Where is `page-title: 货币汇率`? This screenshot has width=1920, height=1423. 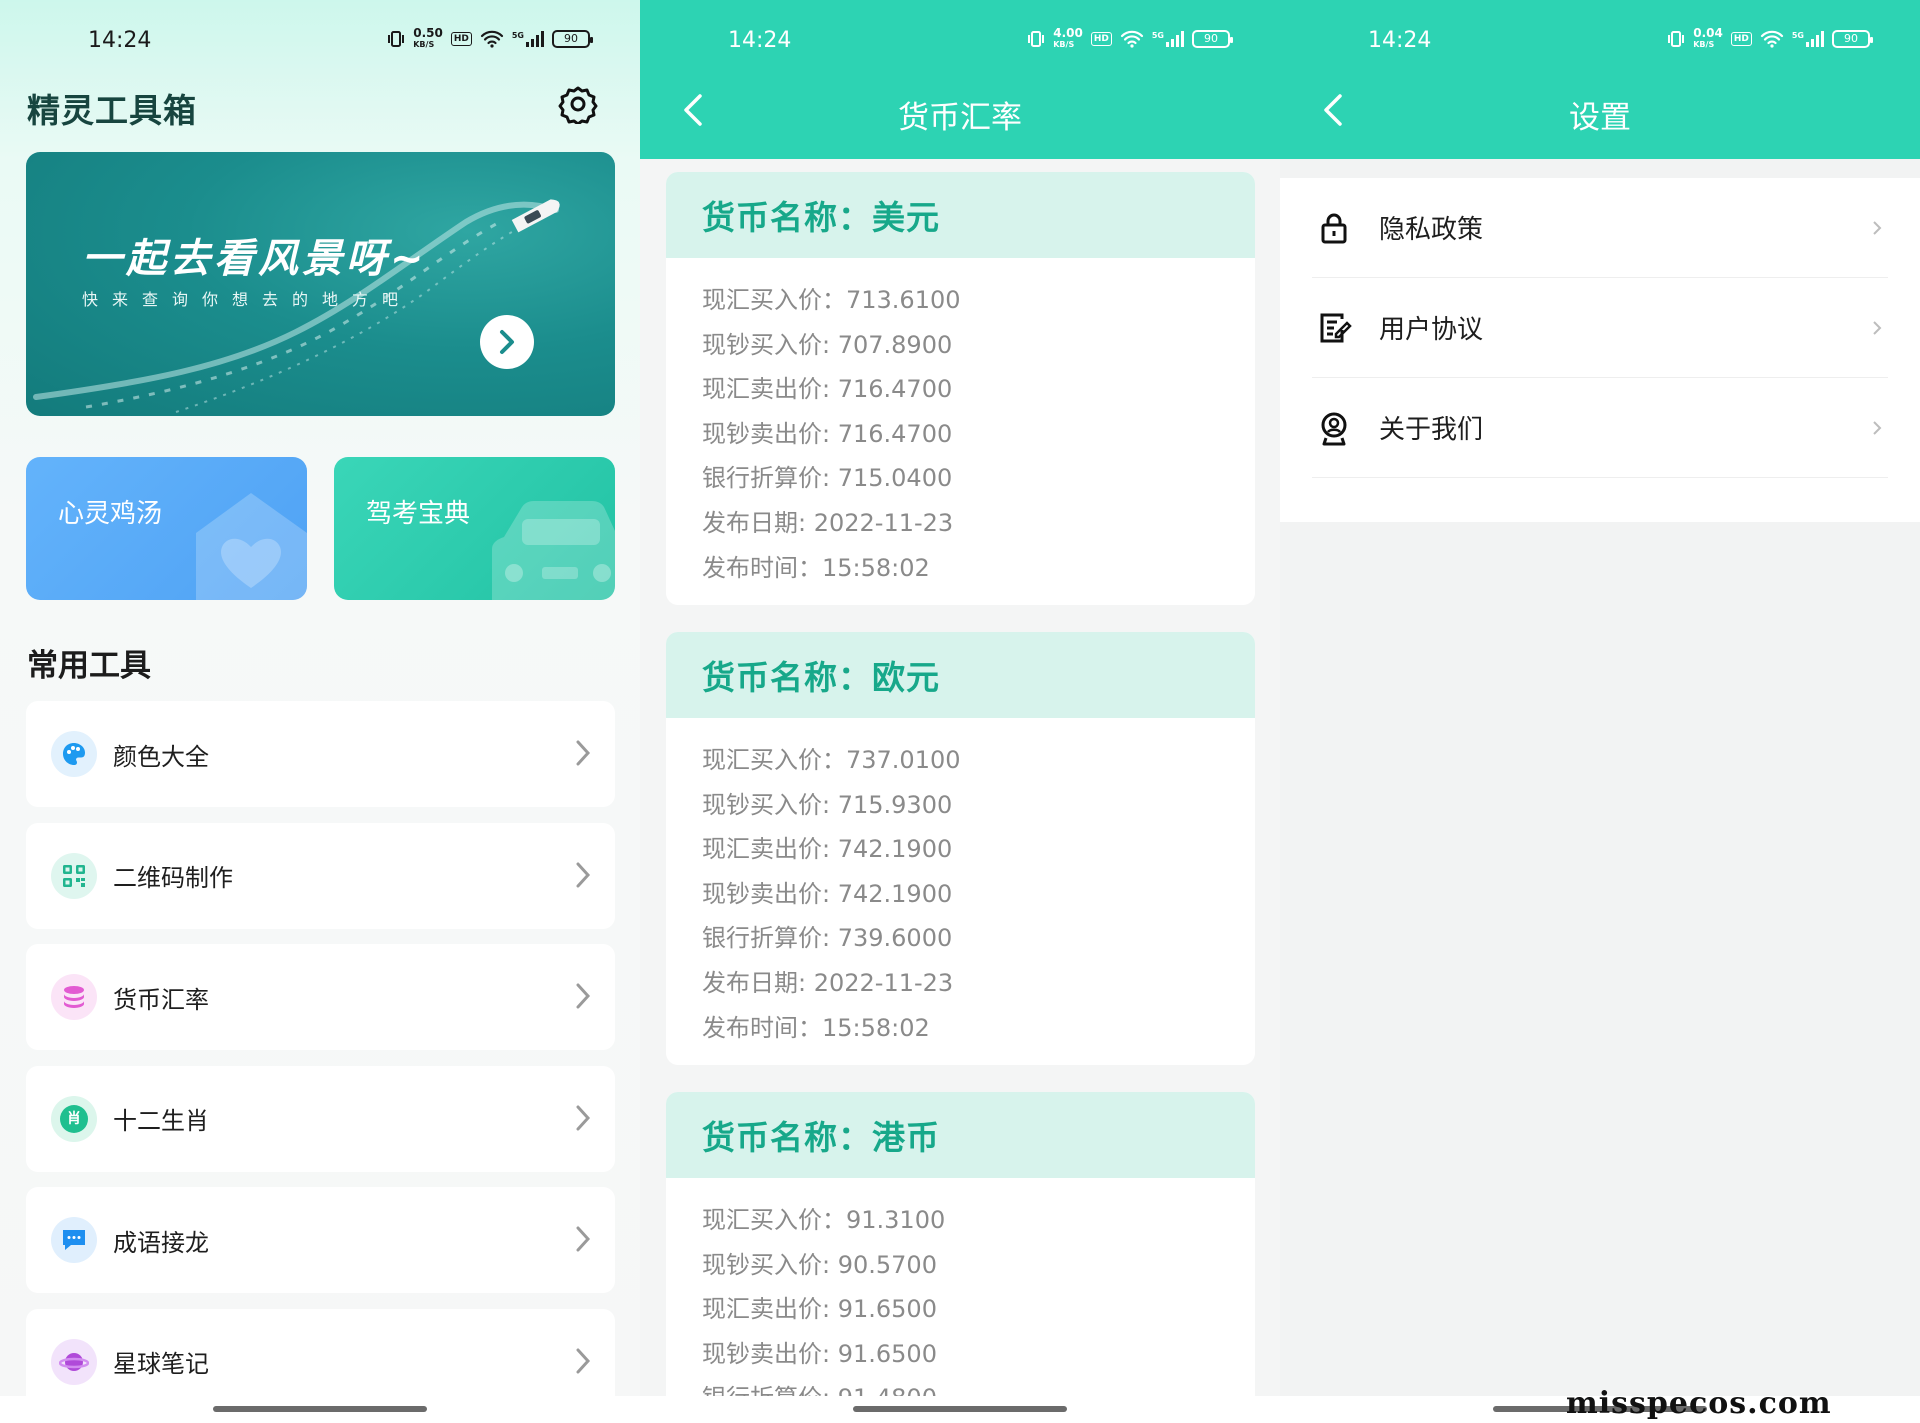 page-title: 货币汇率 is located at coordinates (960, 118).